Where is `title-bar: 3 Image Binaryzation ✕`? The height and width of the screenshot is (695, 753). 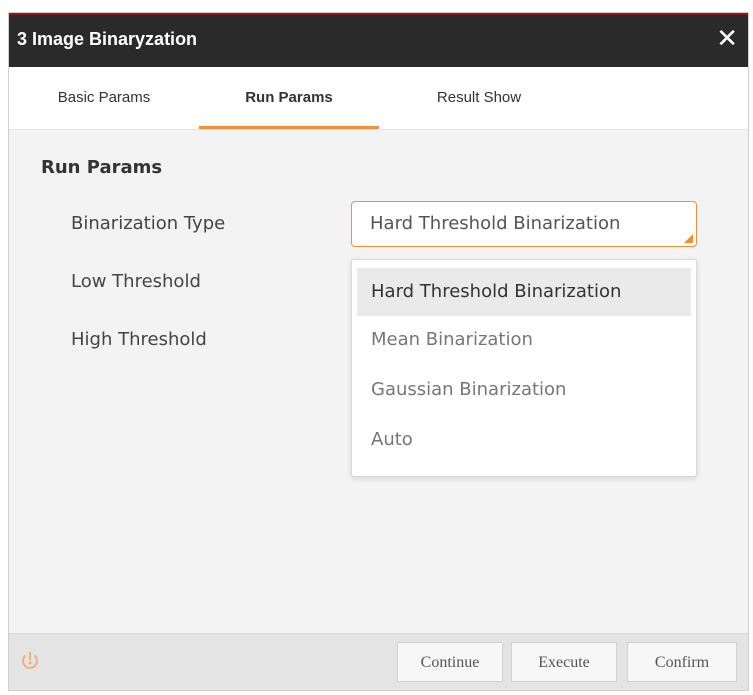 title-bar: 3 Image Binaryzation ✕ is located at coordinates (378, 40).